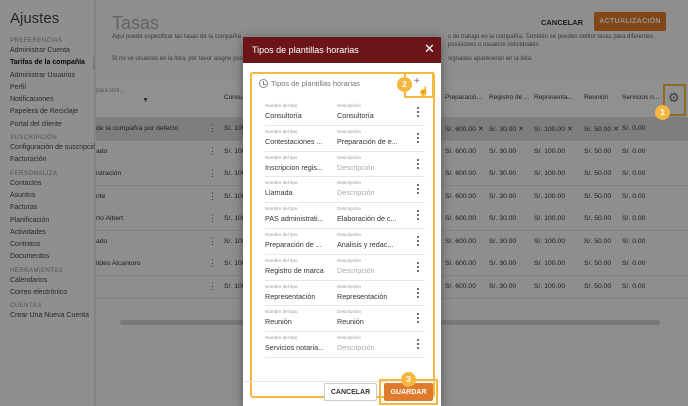  What do you see at coordinates (298, 115) in the screenshot?
I see `type-name-field: Consultoría` at bounding box center [298, 115].